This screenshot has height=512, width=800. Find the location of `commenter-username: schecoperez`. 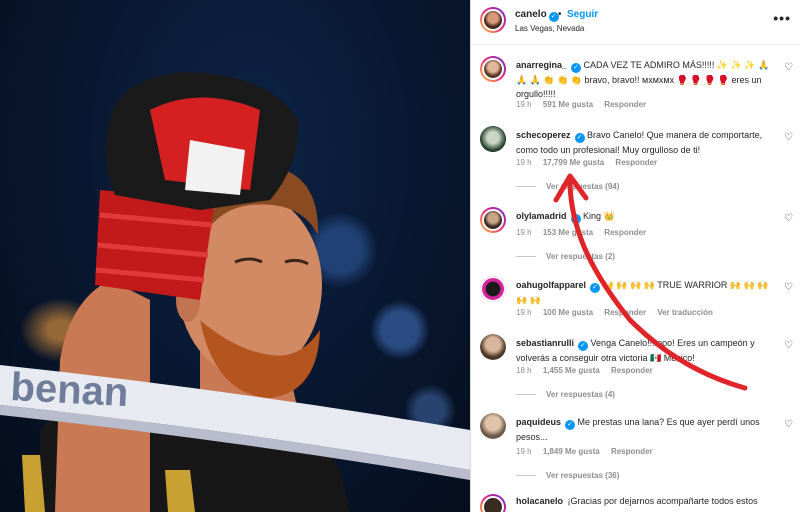

commenter-username: schecoperez is located at coordinates (543, 135).